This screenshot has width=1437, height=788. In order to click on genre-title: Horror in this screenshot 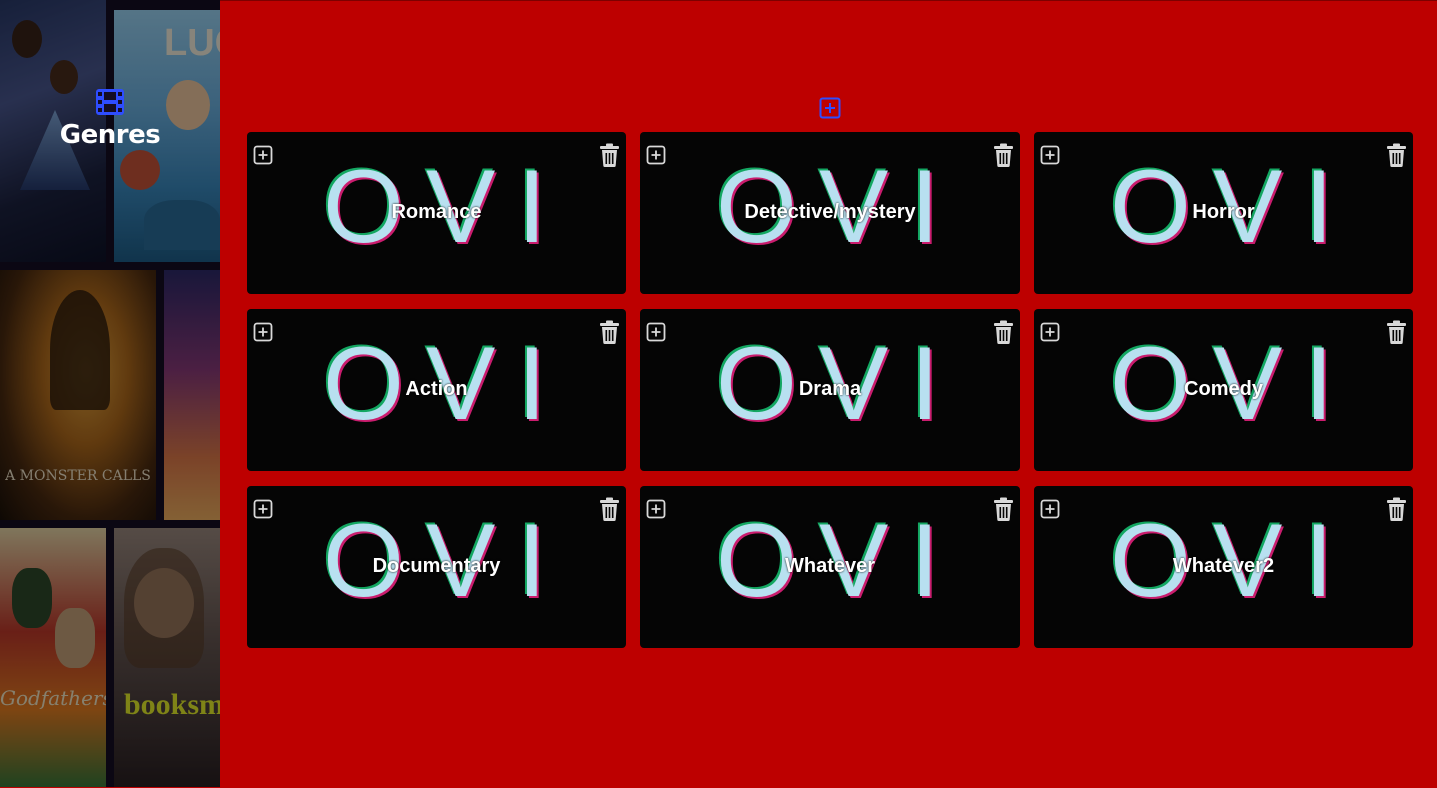, I will do `click(1223, 212)`.